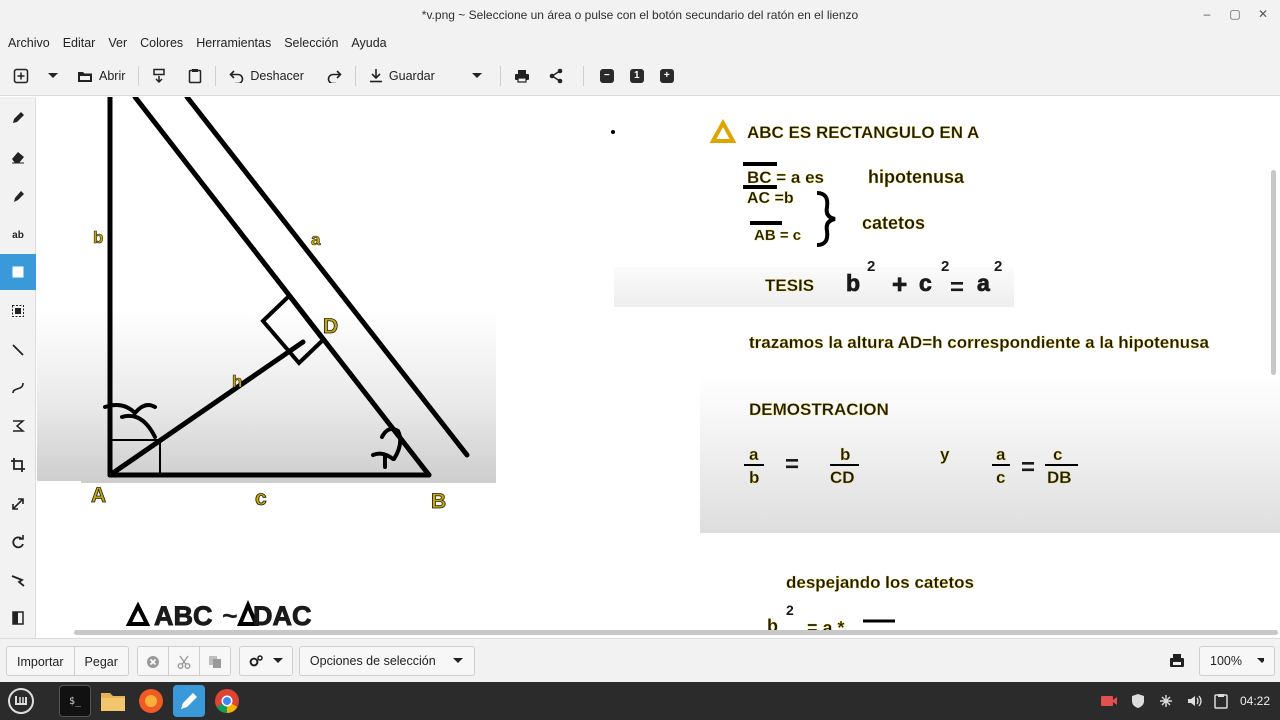 The width and height of the screenshot is (1280, 720). I want to click on open-button: Abrir, so click(101, 76).